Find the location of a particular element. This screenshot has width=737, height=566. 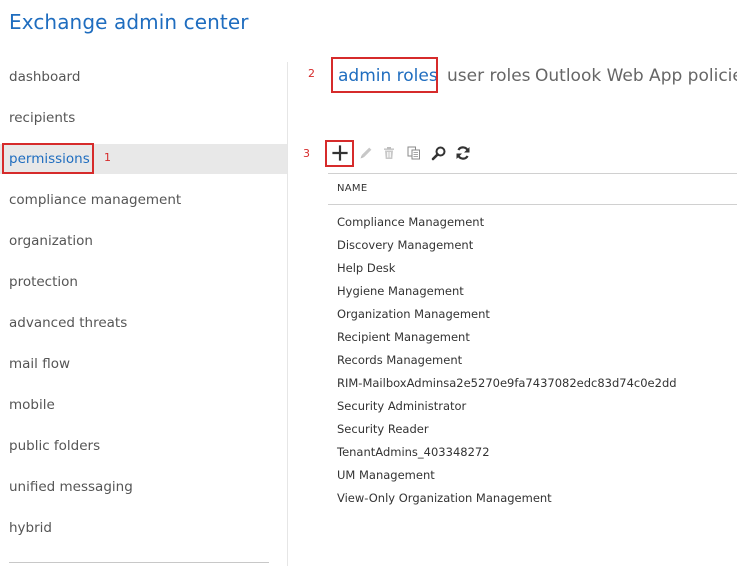

sidebar-item-compliance-management: compliance management is located at coordinates (143, 200).